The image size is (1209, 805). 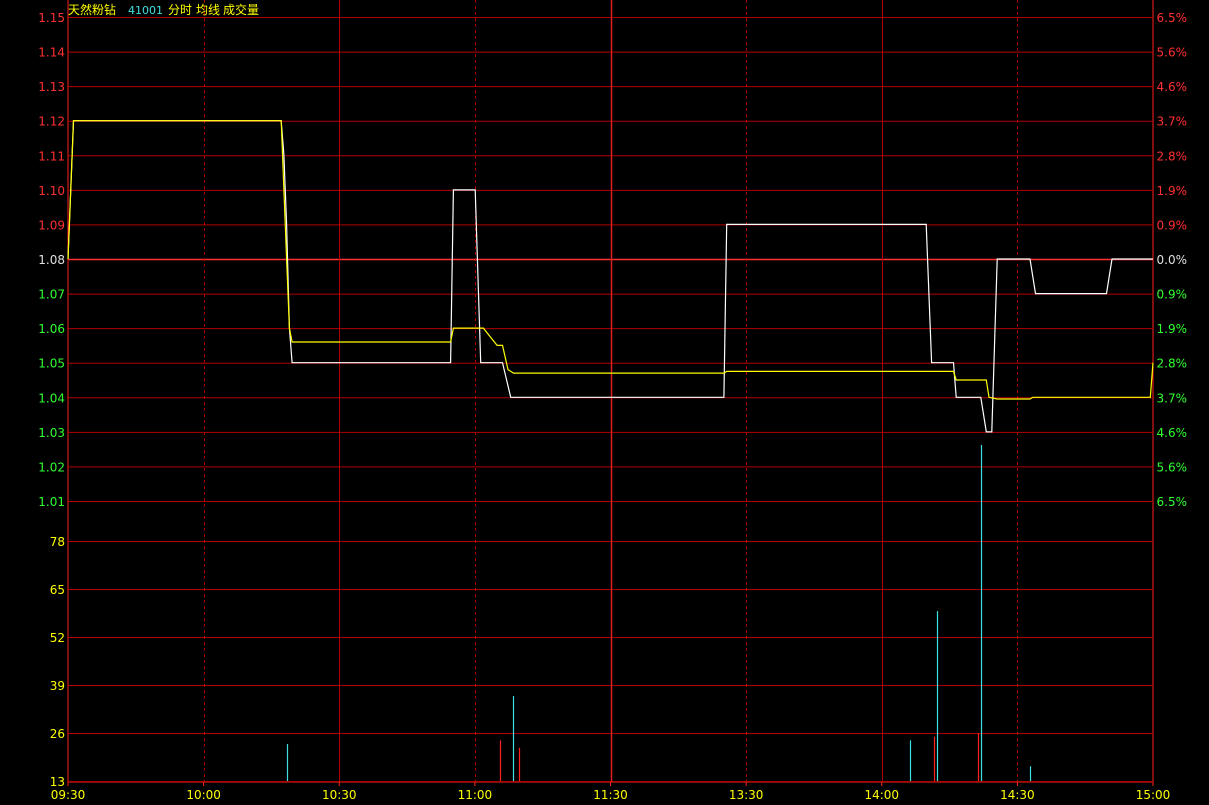 I want to click on time-tick-label: 10:00, so click(x=203, y=795).